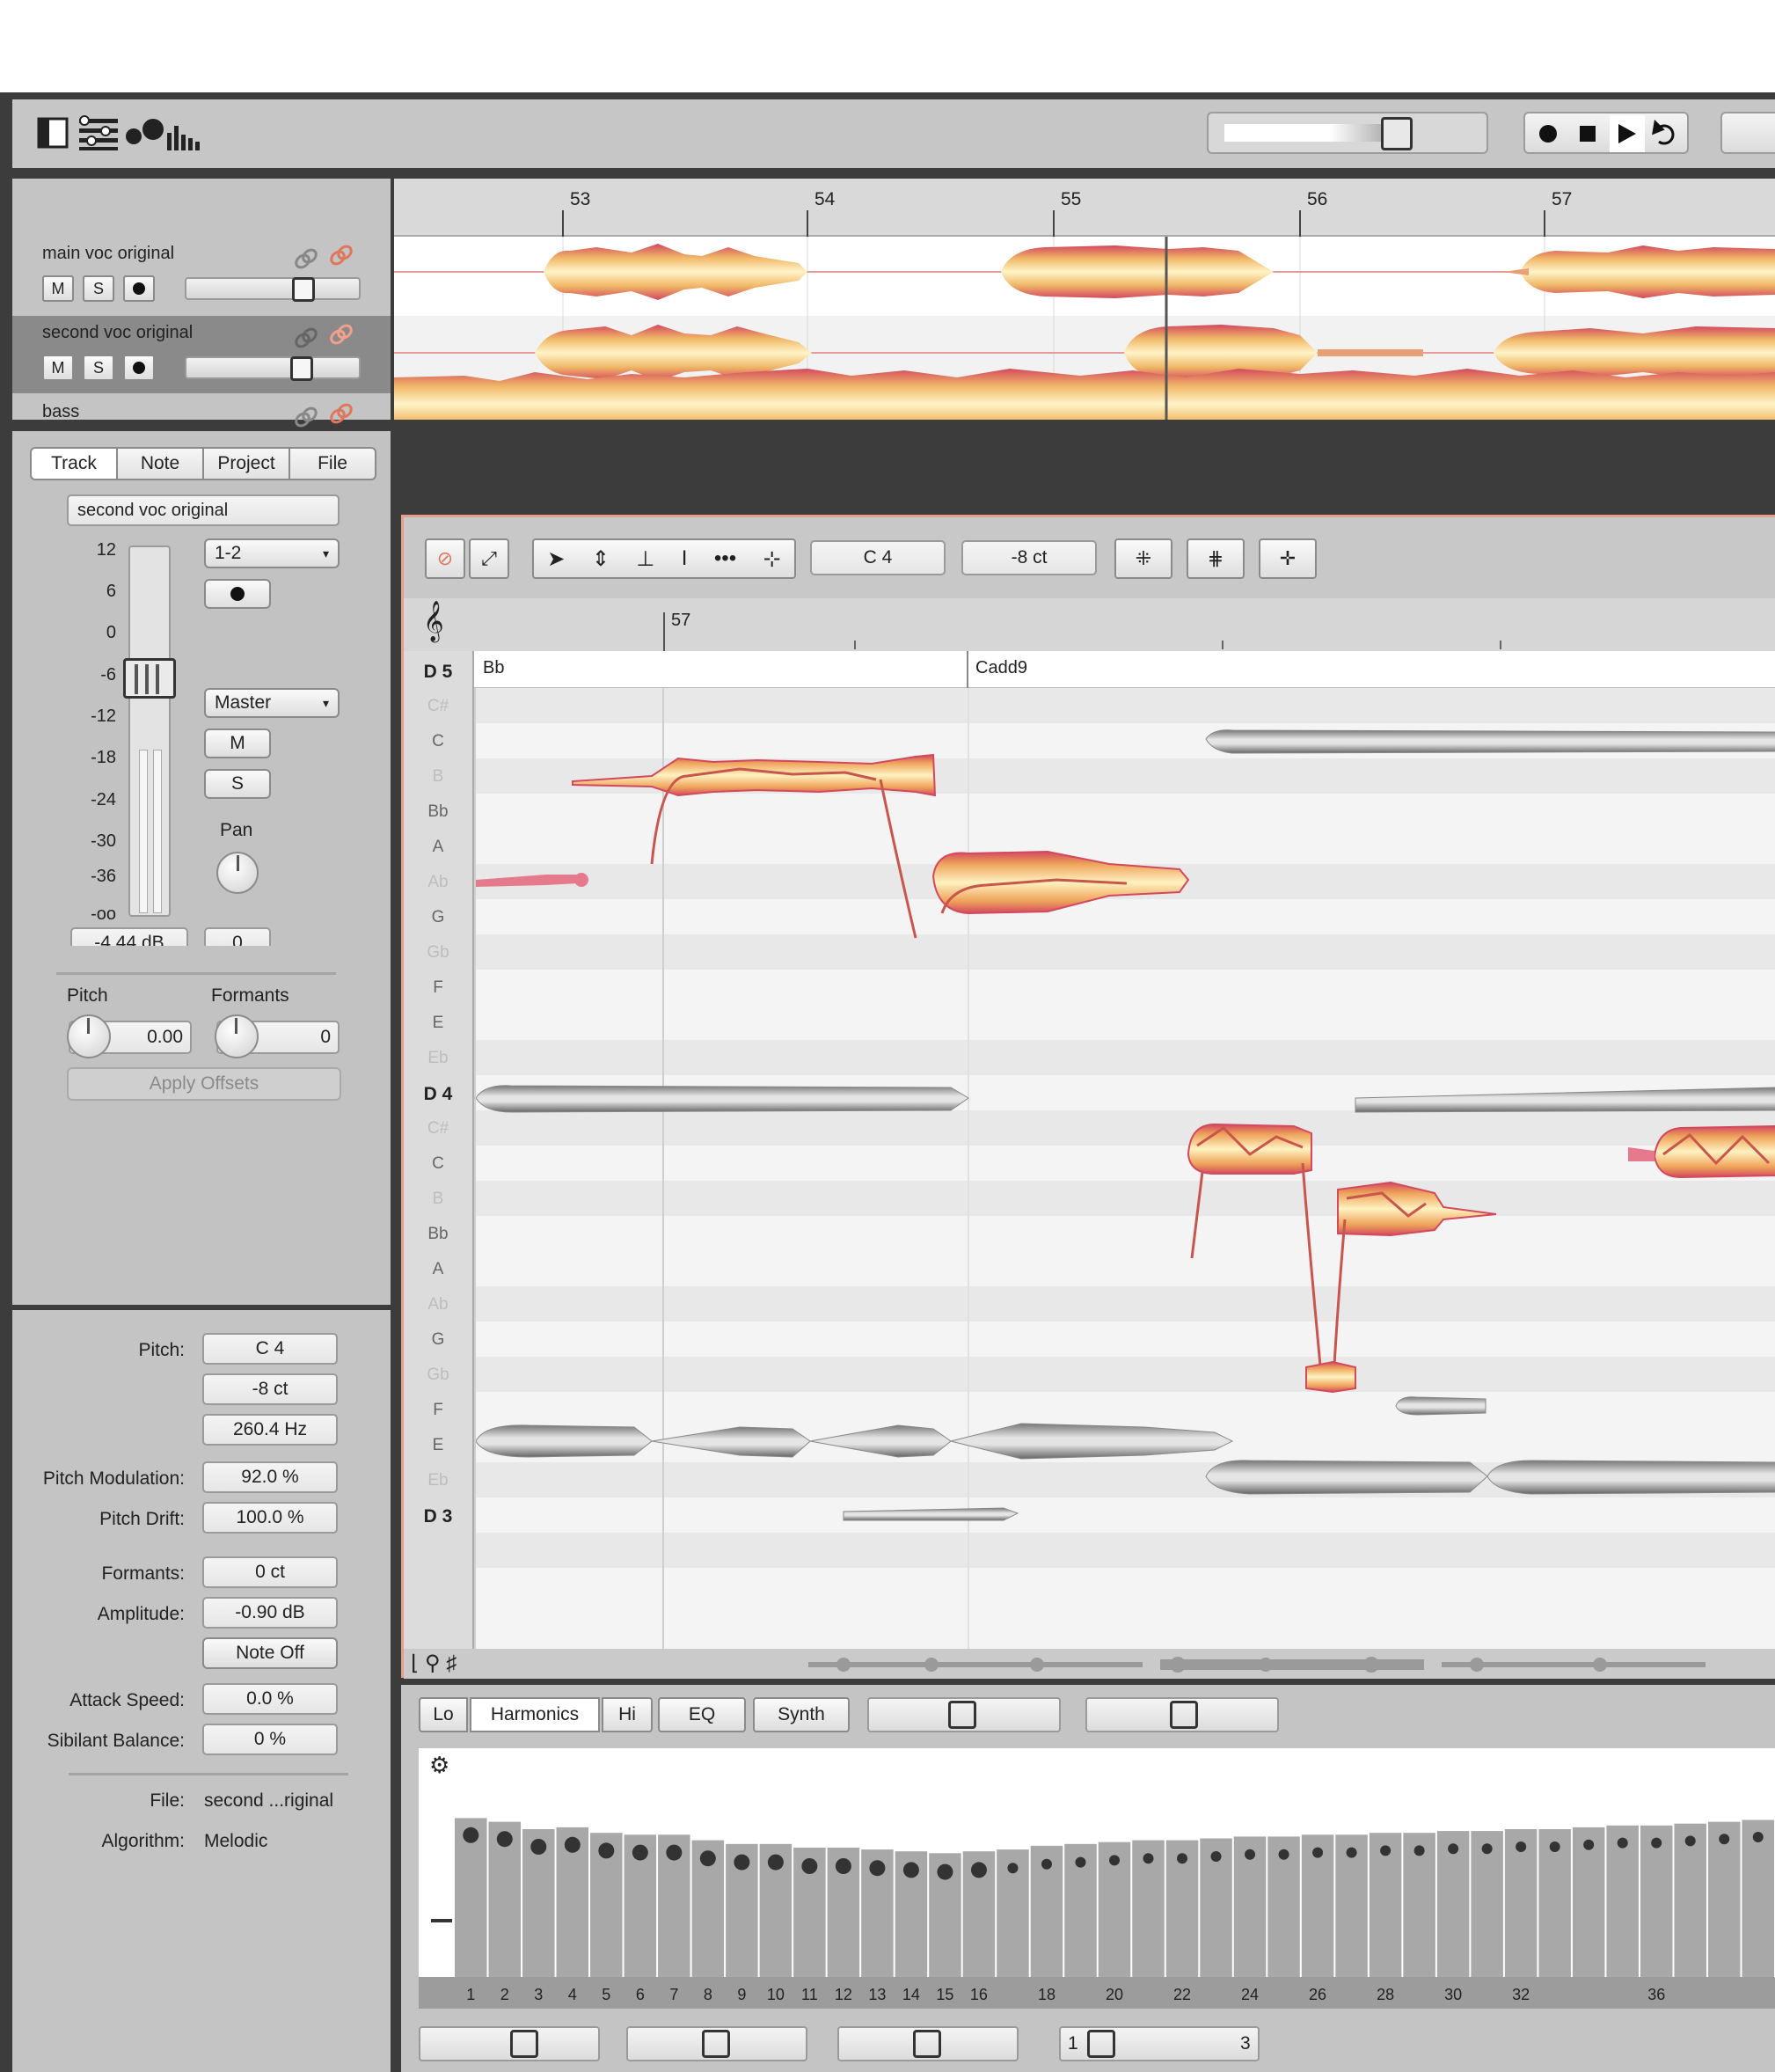  I want to click on editor-pitch-field: C 4, so click(878, 557).